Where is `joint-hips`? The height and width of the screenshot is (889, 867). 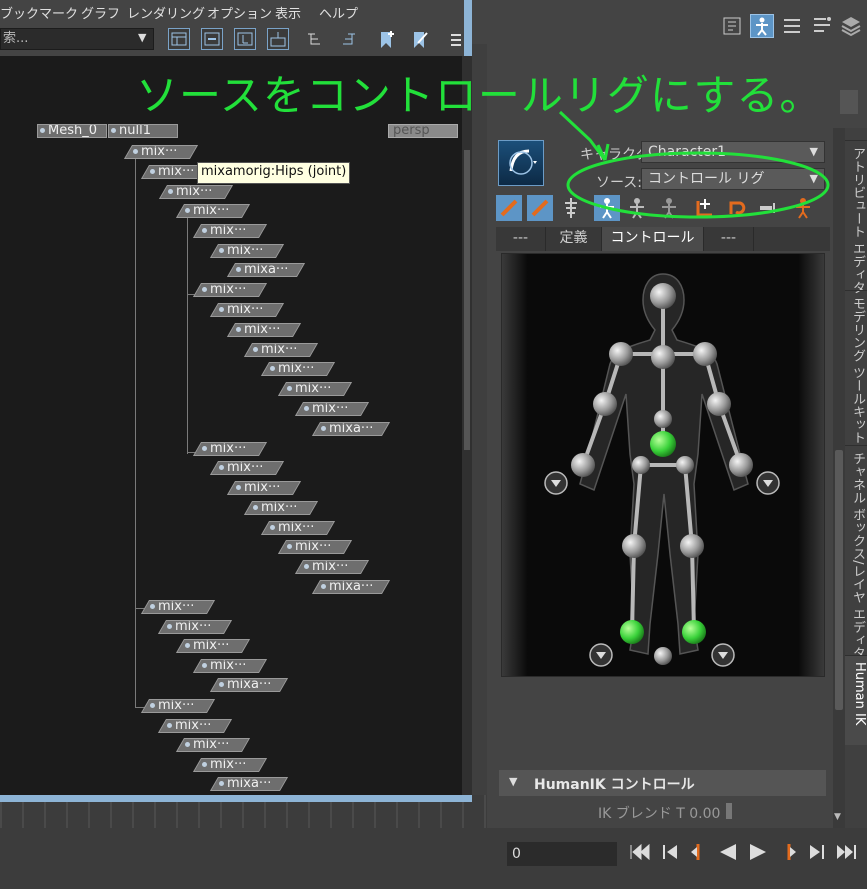
joint-hips is located at coordinates (663, 444).